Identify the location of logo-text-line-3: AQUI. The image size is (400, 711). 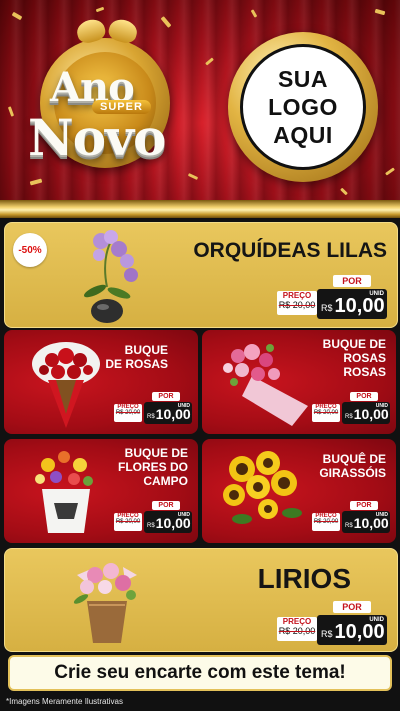
(303, 135).